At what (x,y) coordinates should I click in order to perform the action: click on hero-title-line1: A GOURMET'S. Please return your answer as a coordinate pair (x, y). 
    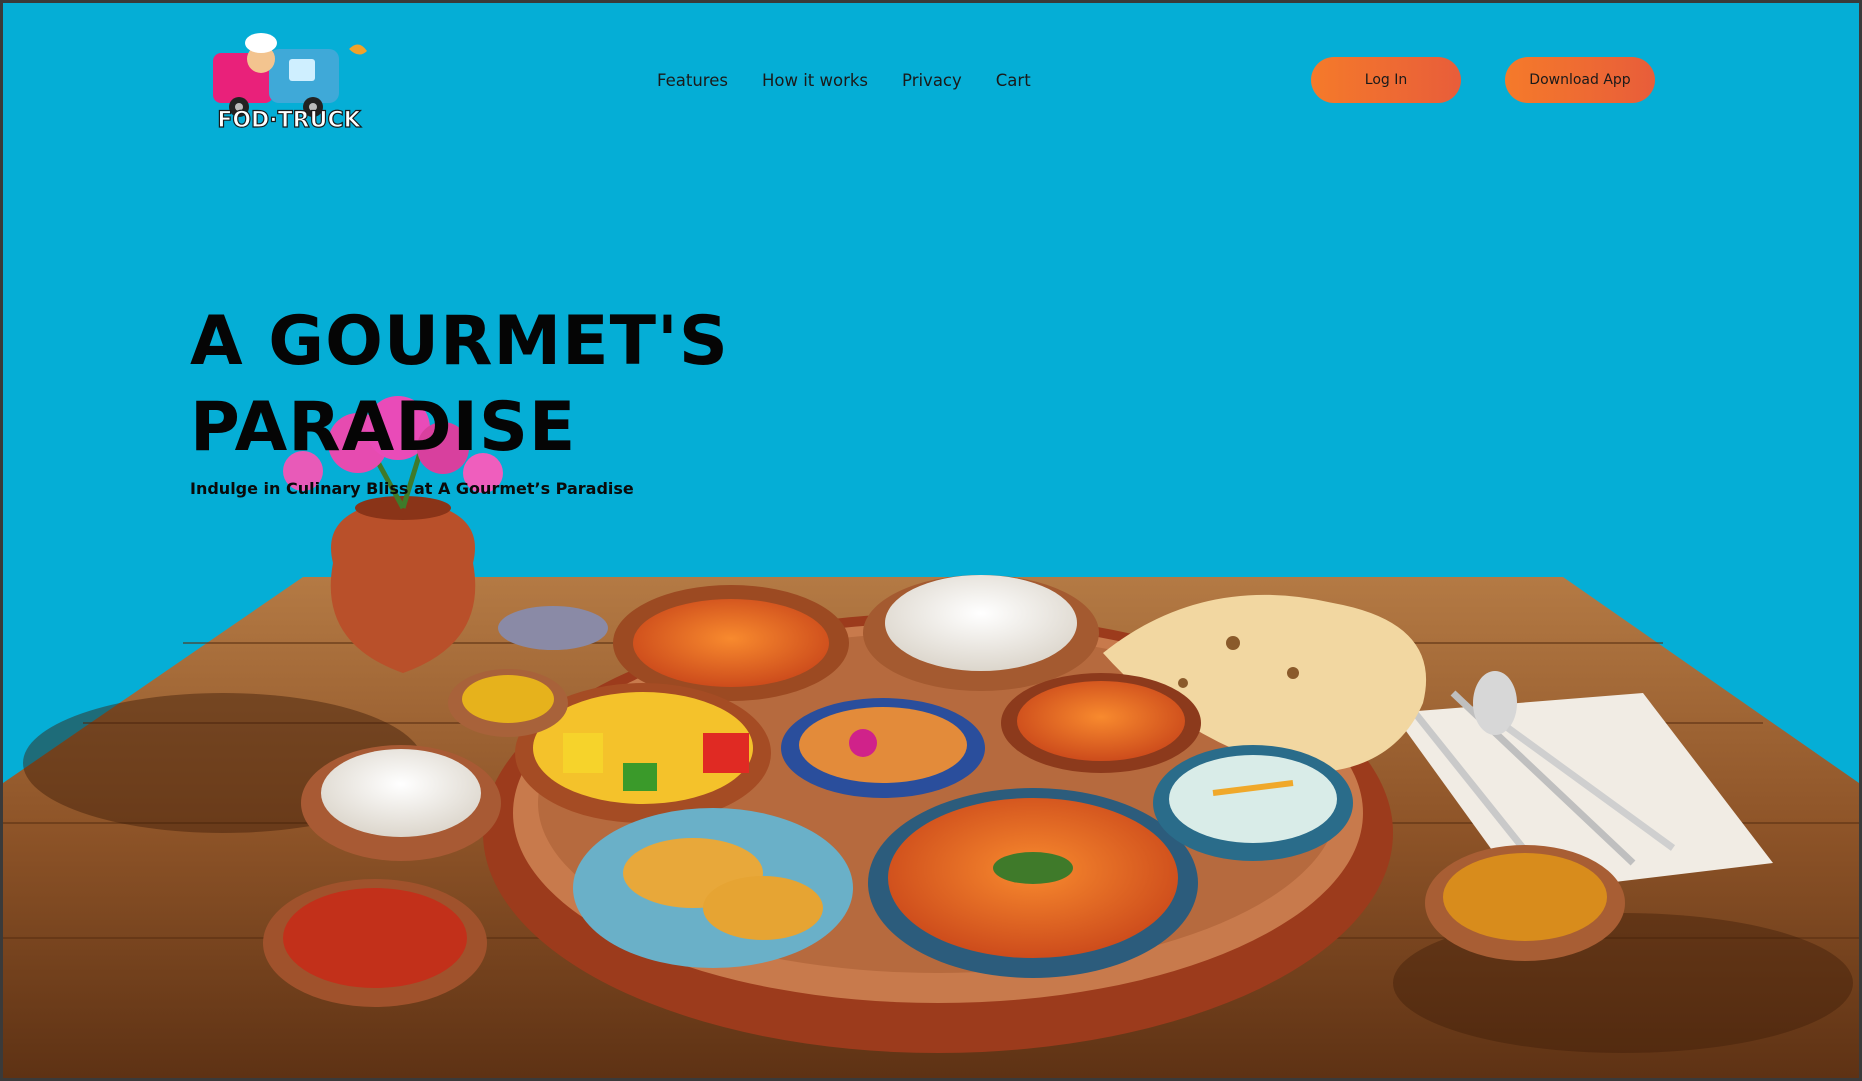
    Looking at the image, I should click on (459, 341).